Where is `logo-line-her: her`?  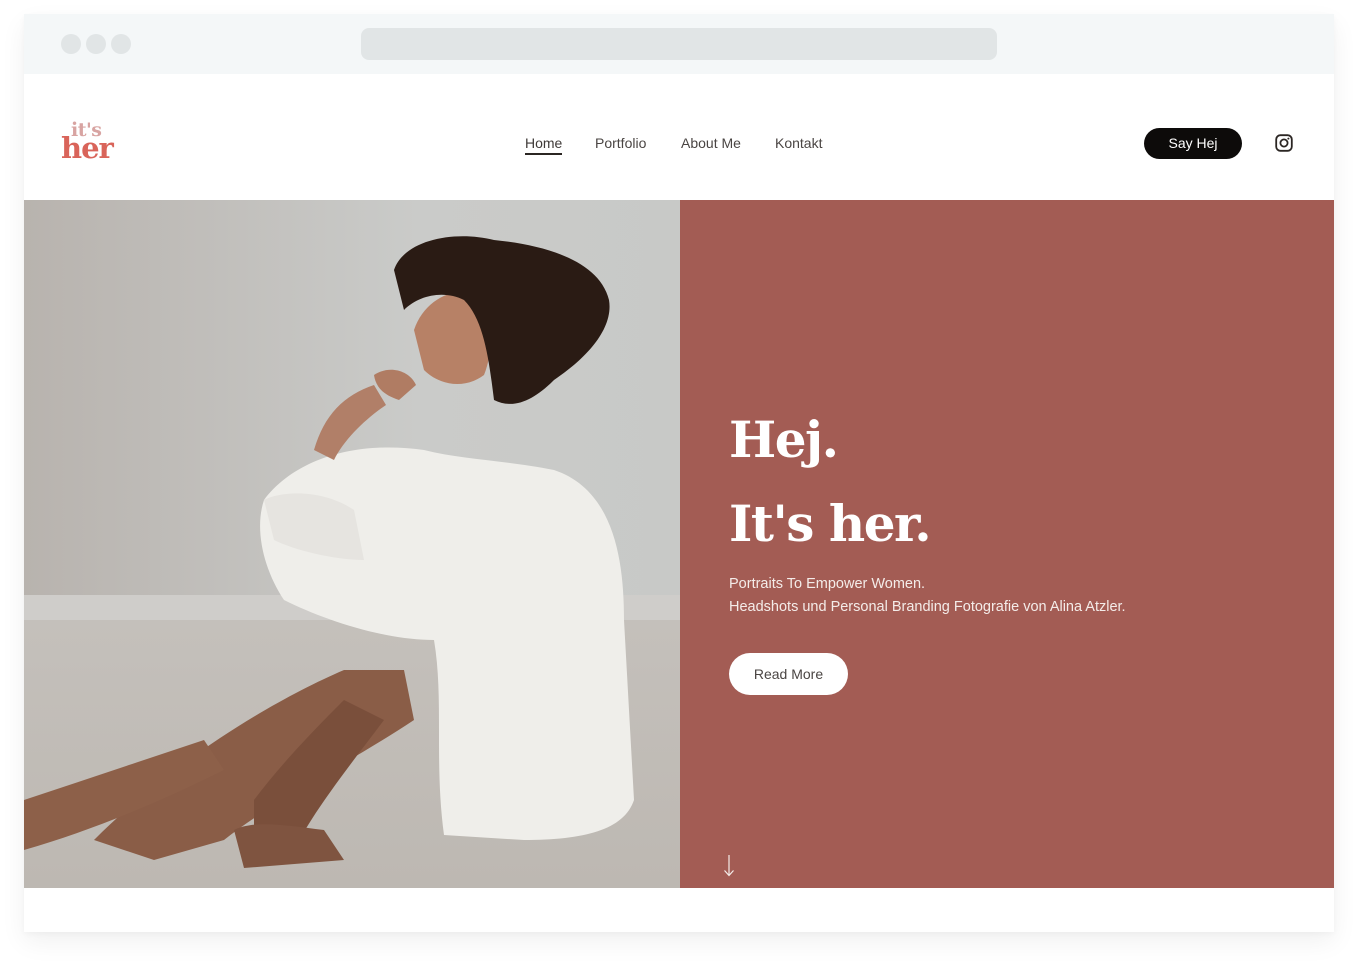
logo-line-her: her is located at coordinates (87, 148).